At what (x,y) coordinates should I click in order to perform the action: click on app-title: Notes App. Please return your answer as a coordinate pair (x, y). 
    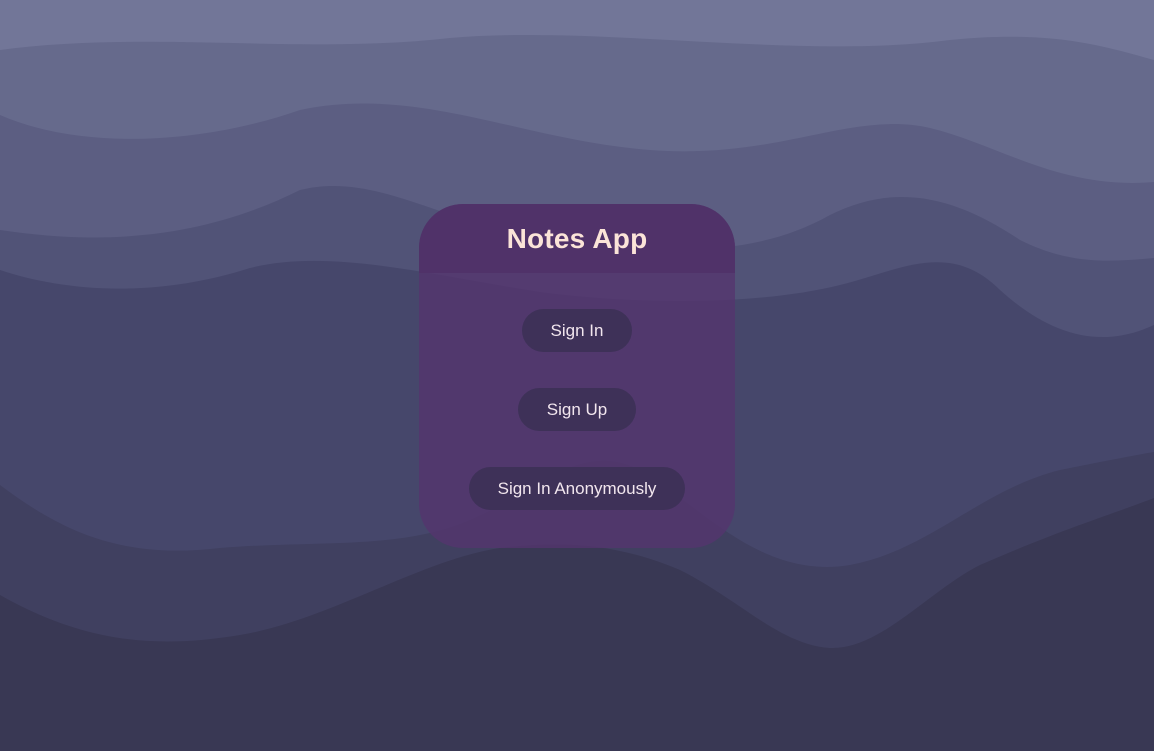
    Looking at the image, I should click on (577, 238).